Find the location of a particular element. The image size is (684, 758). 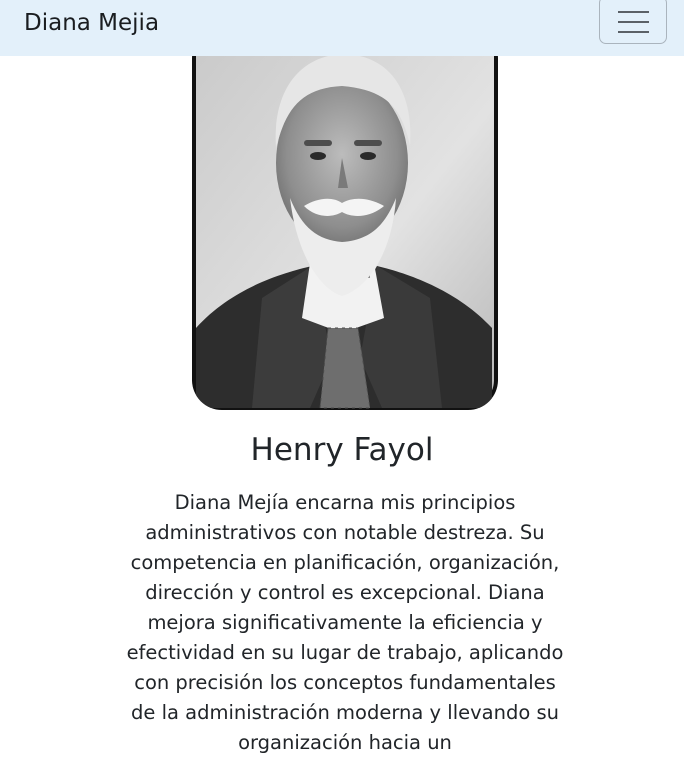

testimonial-author-name: Henry Fayol is located at coordinates (342, 450).